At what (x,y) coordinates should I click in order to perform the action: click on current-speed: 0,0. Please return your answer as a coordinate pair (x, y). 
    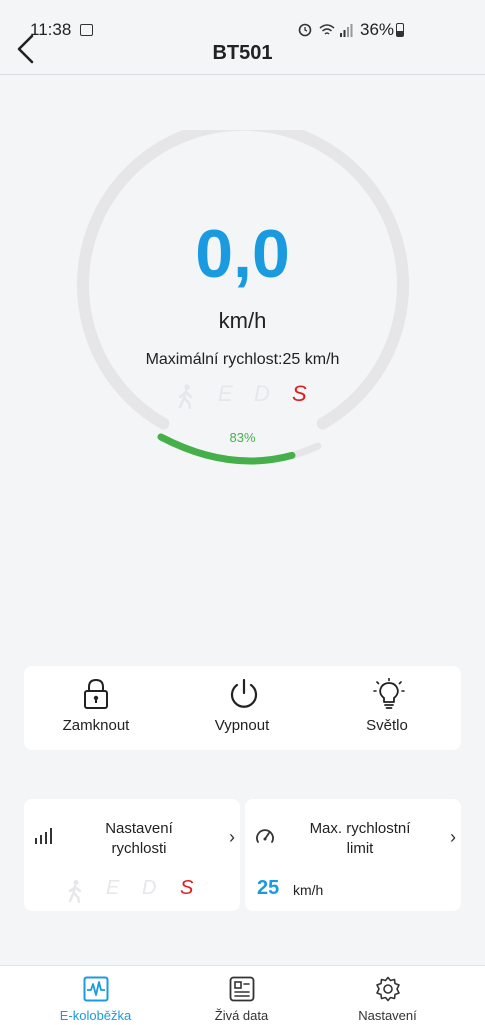
    Looking at the image, I should click on (242, 254).